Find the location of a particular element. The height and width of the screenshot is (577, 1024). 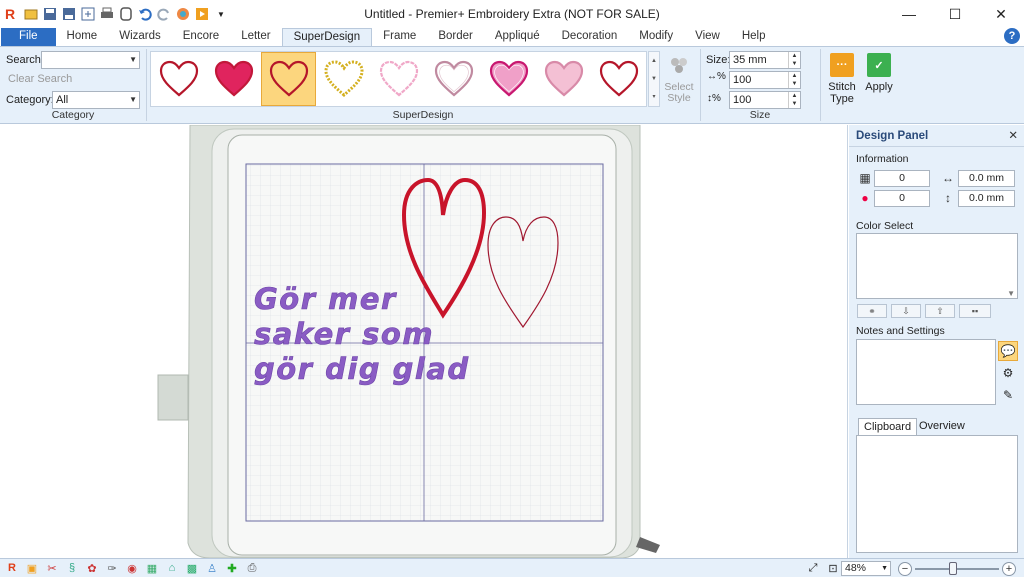

zoom-in-button: + is located at coordinates (1009, 568).